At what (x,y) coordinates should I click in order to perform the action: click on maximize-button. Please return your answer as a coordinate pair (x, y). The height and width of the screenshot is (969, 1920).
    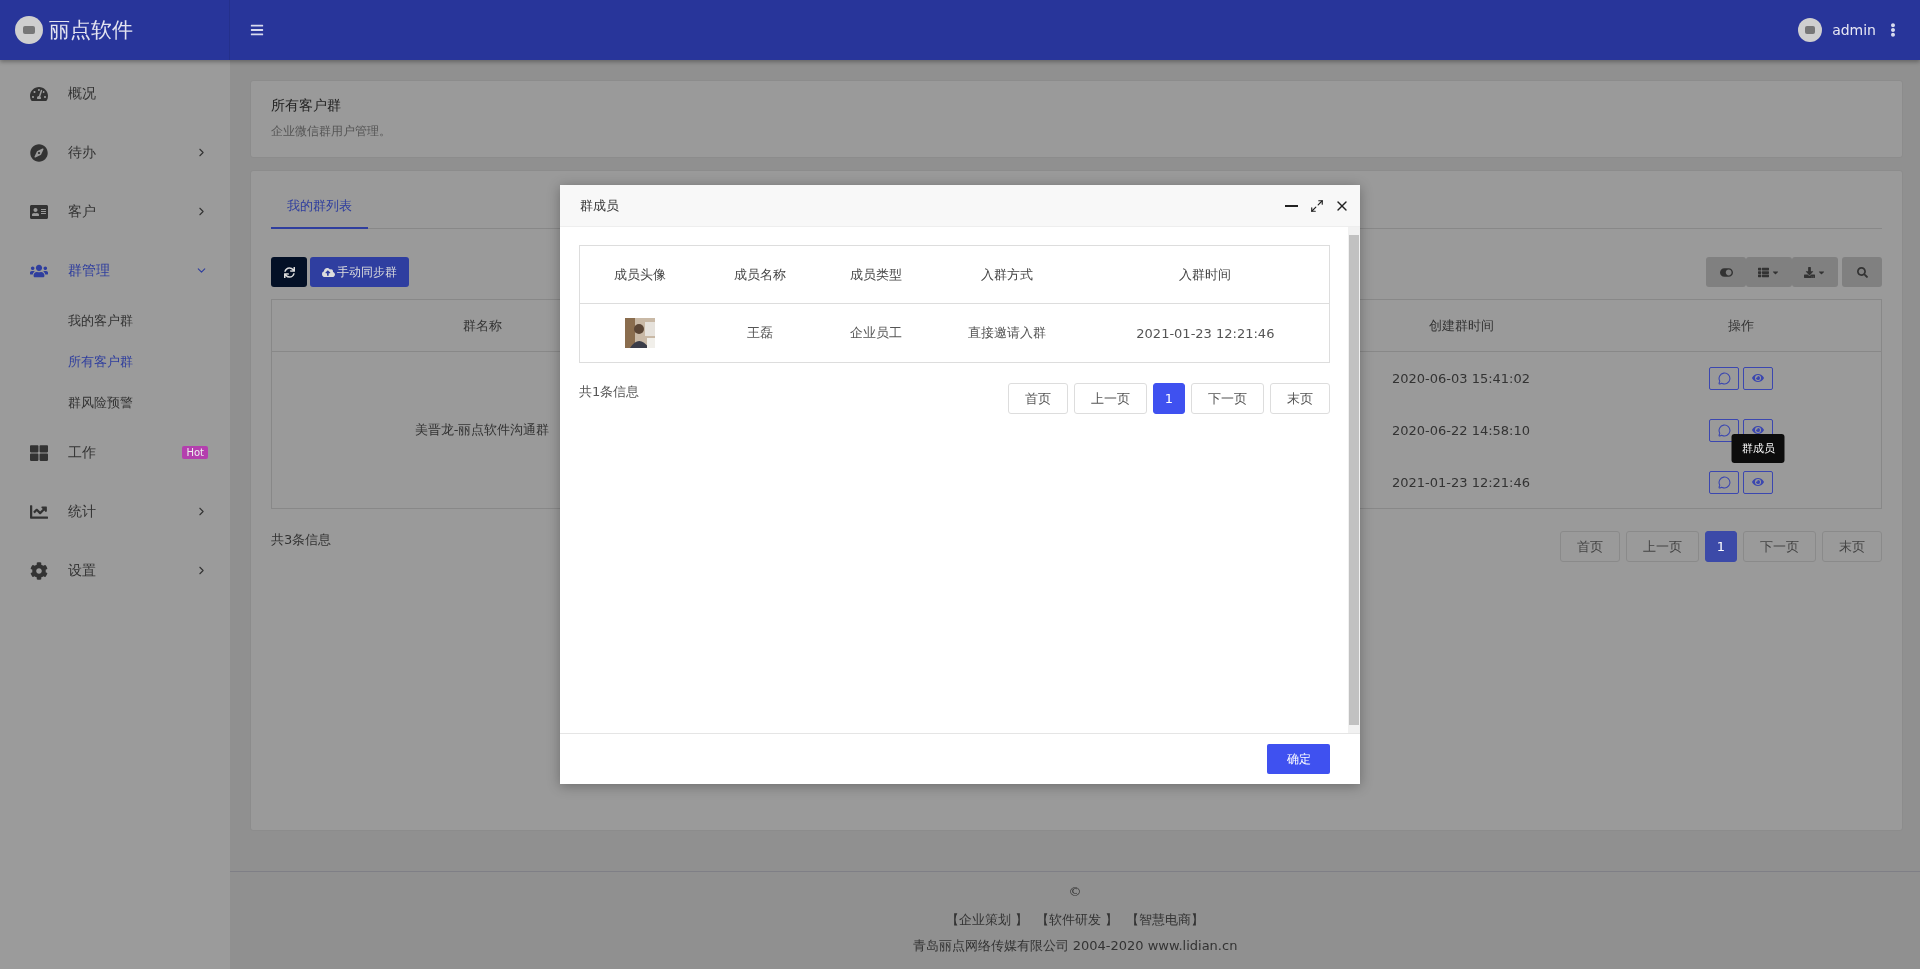
    Looking at the image, I should click on (1317, 205).